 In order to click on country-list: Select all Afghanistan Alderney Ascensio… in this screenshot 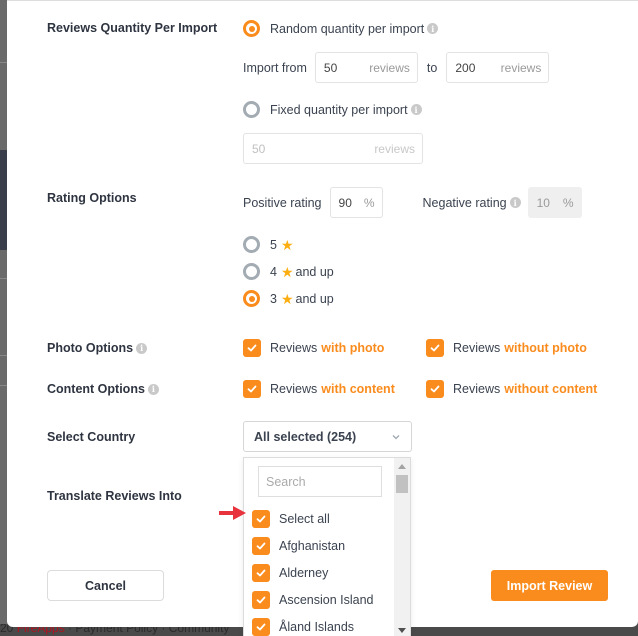, I will do `click(313, 570)`.